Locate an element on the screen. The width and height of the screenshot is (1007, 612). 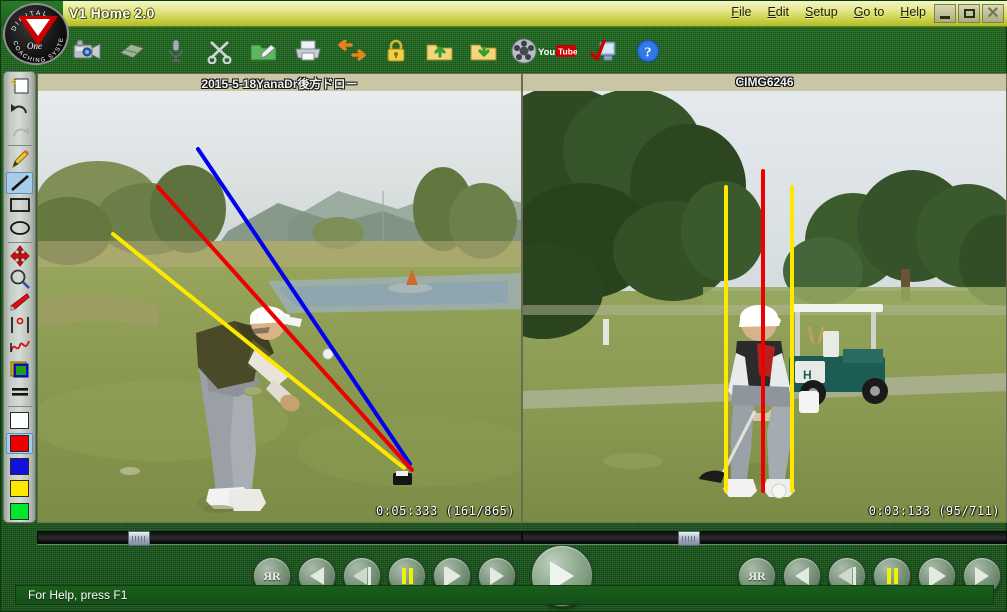
tool-undo is located at coordinates (19, 109).